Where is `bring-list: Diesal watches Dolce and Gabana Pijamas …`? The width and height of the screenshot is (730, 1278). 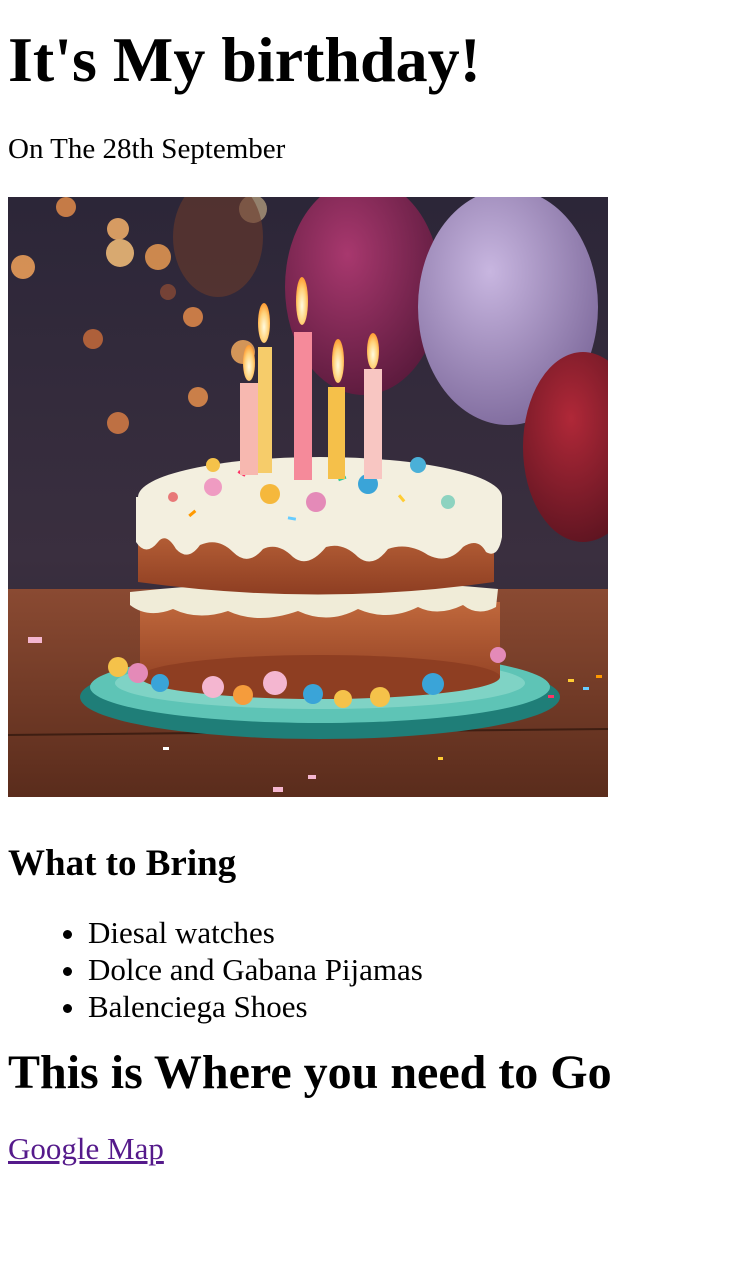
bring-list: Diesal watches Dolce and Gabana Pijamas … is located at coordinates (365, 969).